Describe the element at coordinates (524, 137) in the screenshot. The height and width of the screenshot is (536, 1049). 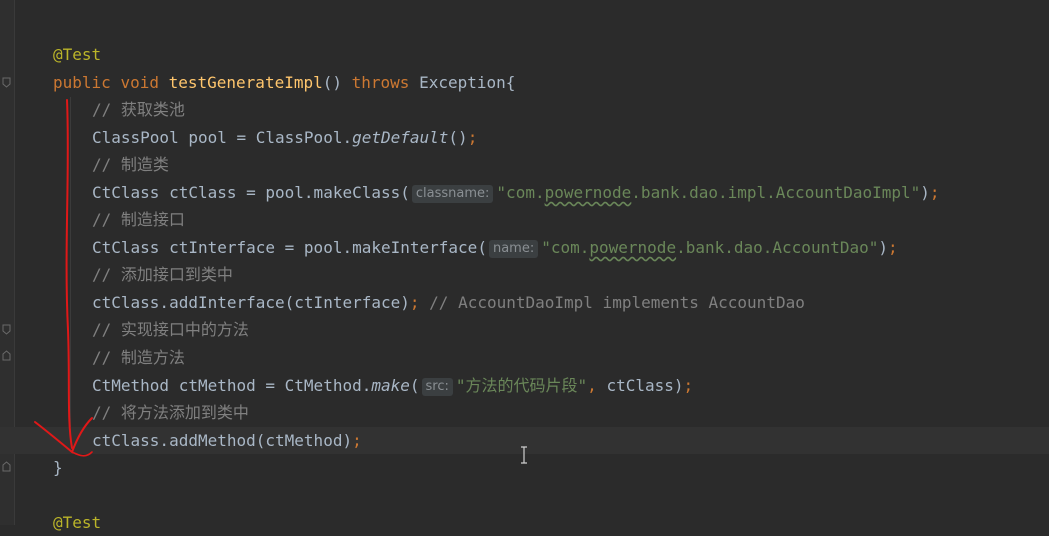
I see `code-line: ClassPool pool = ClassPool.getDefault();` at that location.